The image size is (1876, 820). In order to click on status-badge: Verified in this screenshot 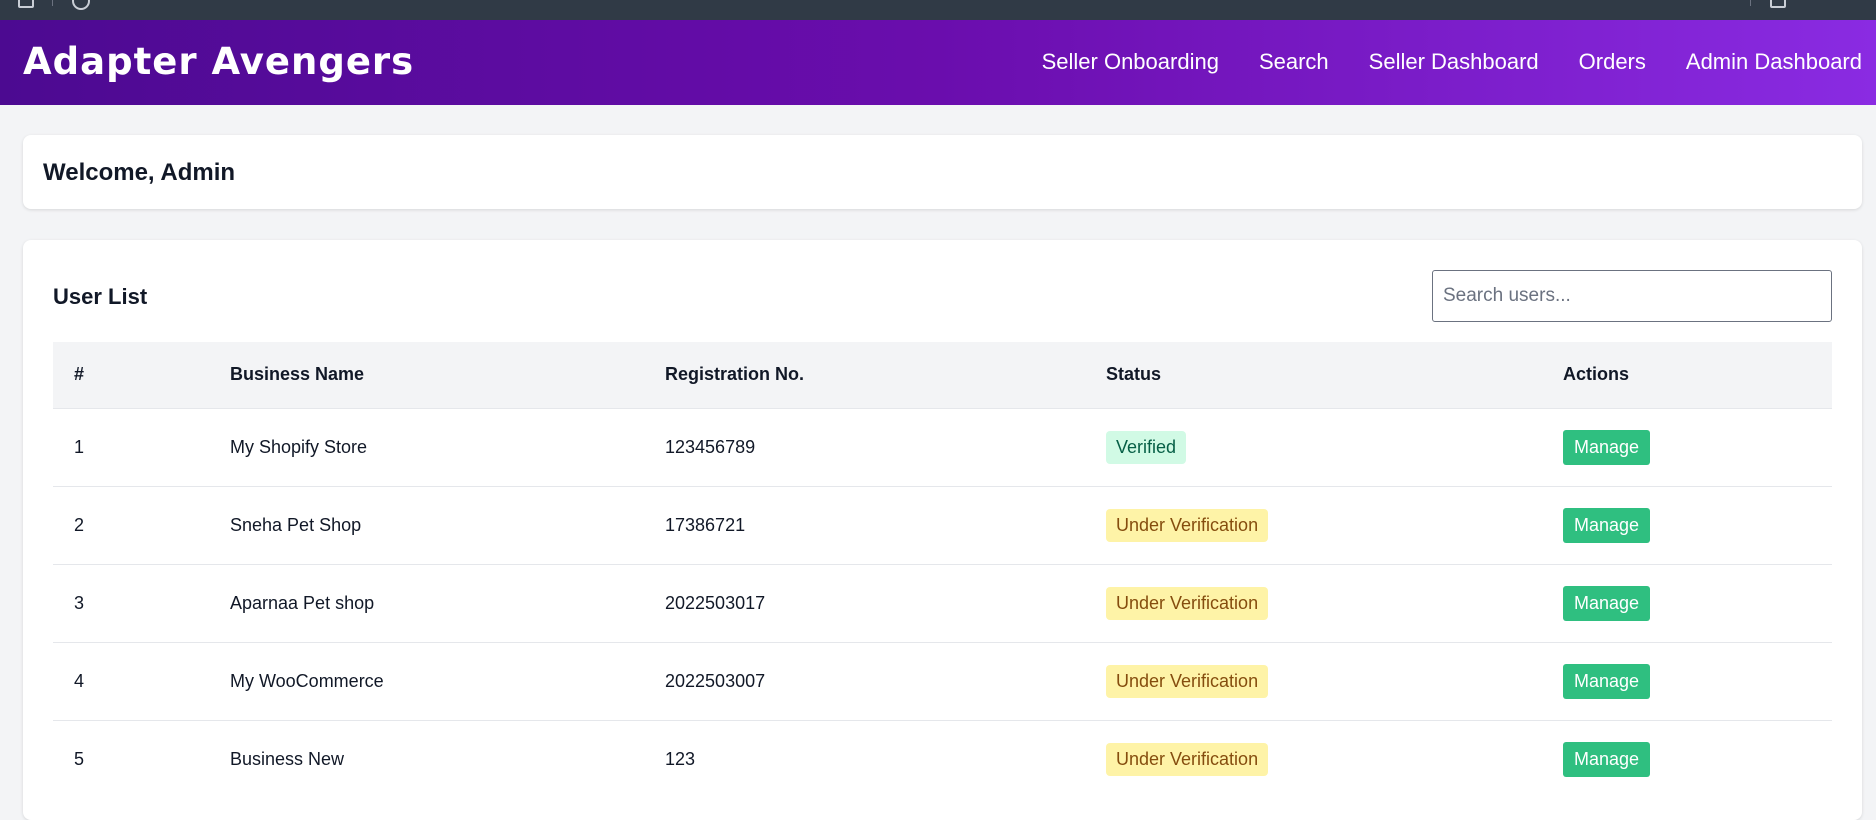, I will do `click(1146, 447)`.